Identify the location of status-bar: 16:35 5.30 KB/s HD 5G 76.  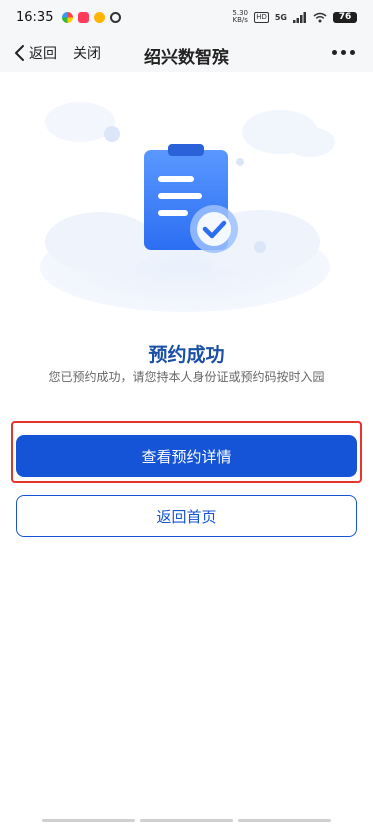
(186, 17).